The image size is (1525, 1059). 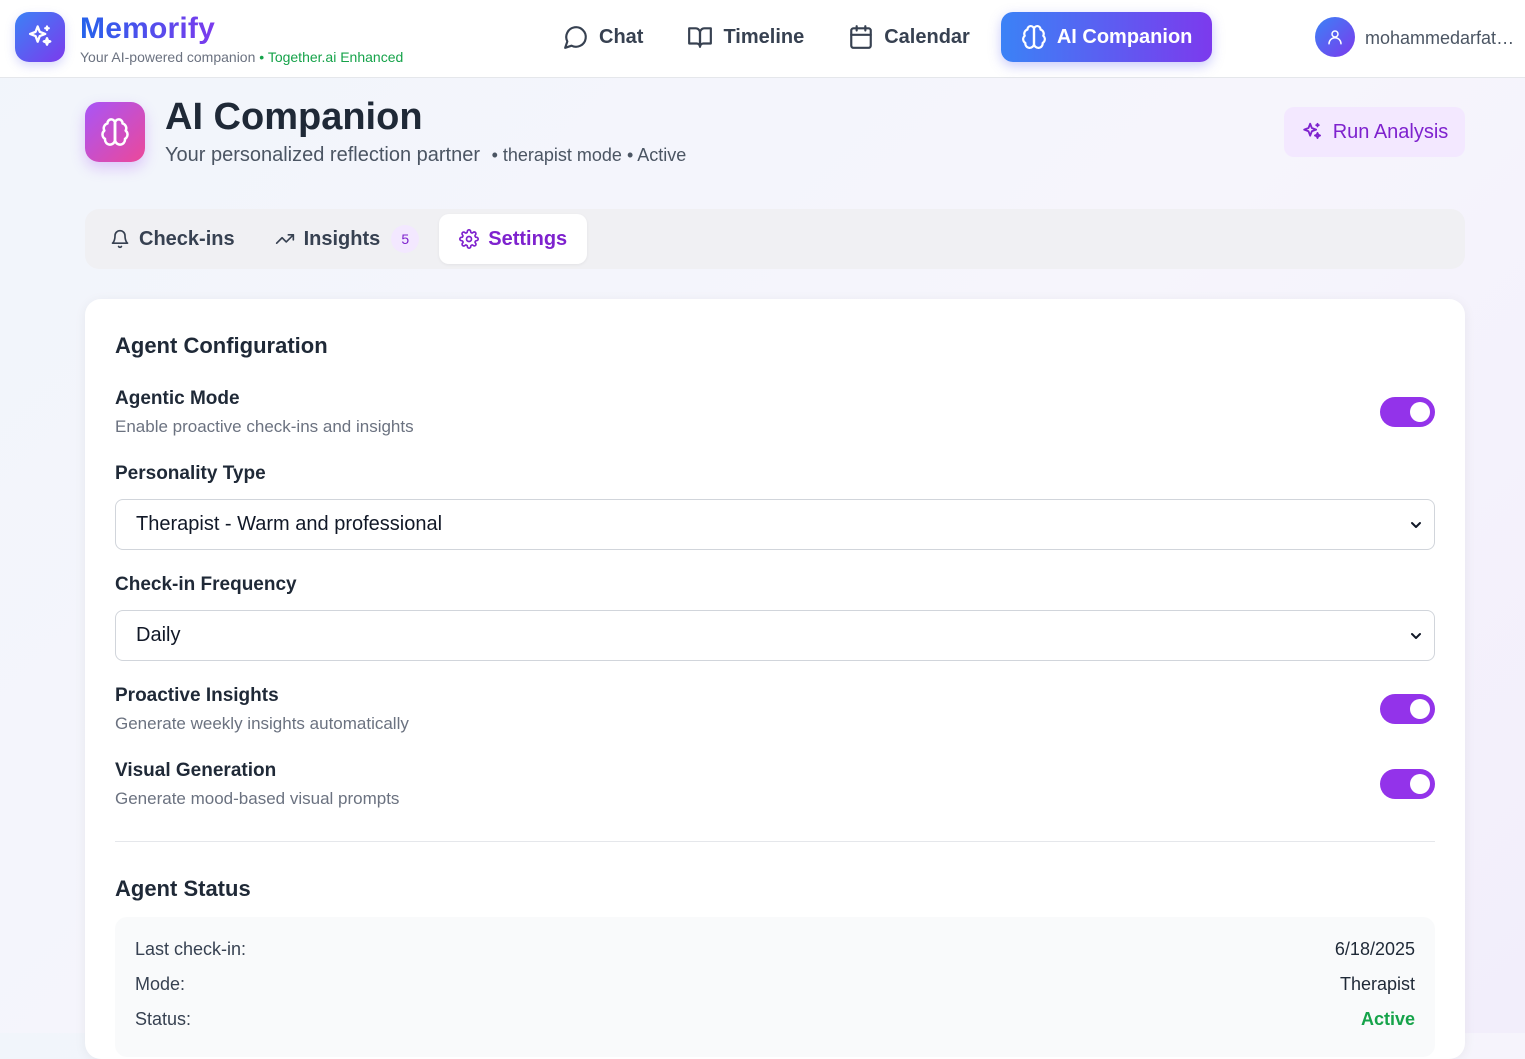 I want to click on proactive-insights-toggle, so click(x=1407, y=709).